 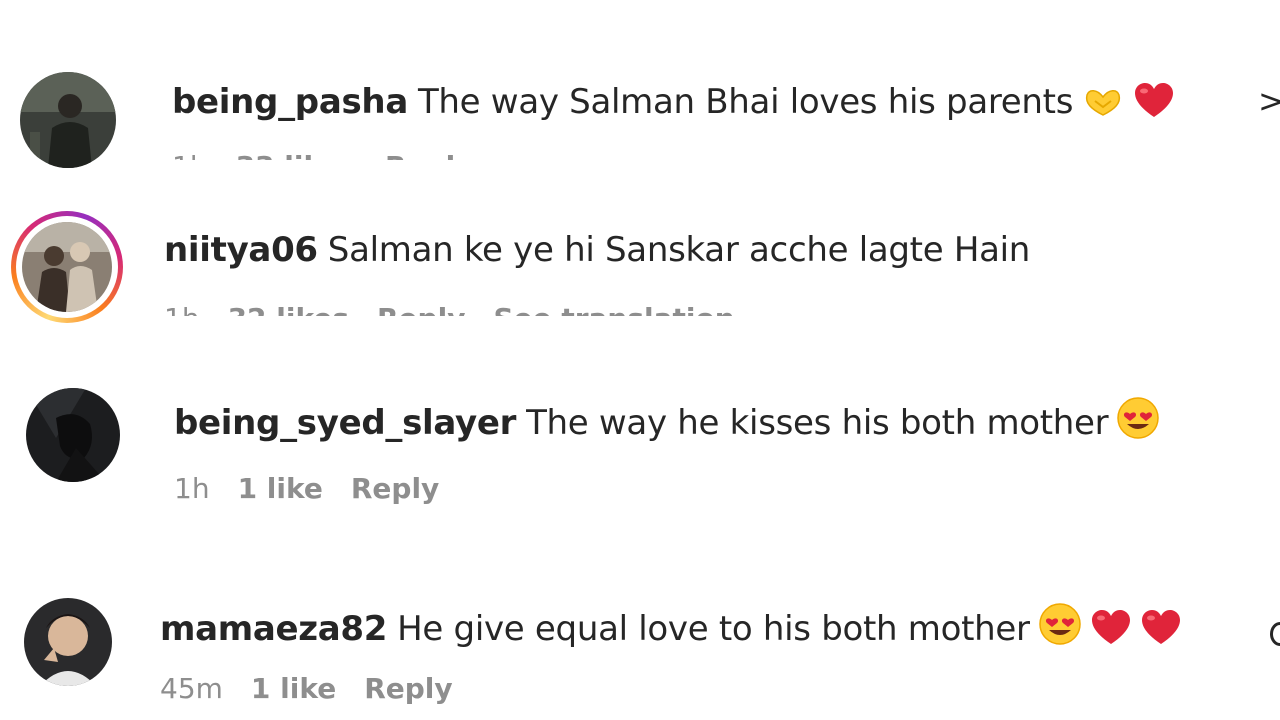 I want to click on like-heart-icon, so click(x=1275, y=634).